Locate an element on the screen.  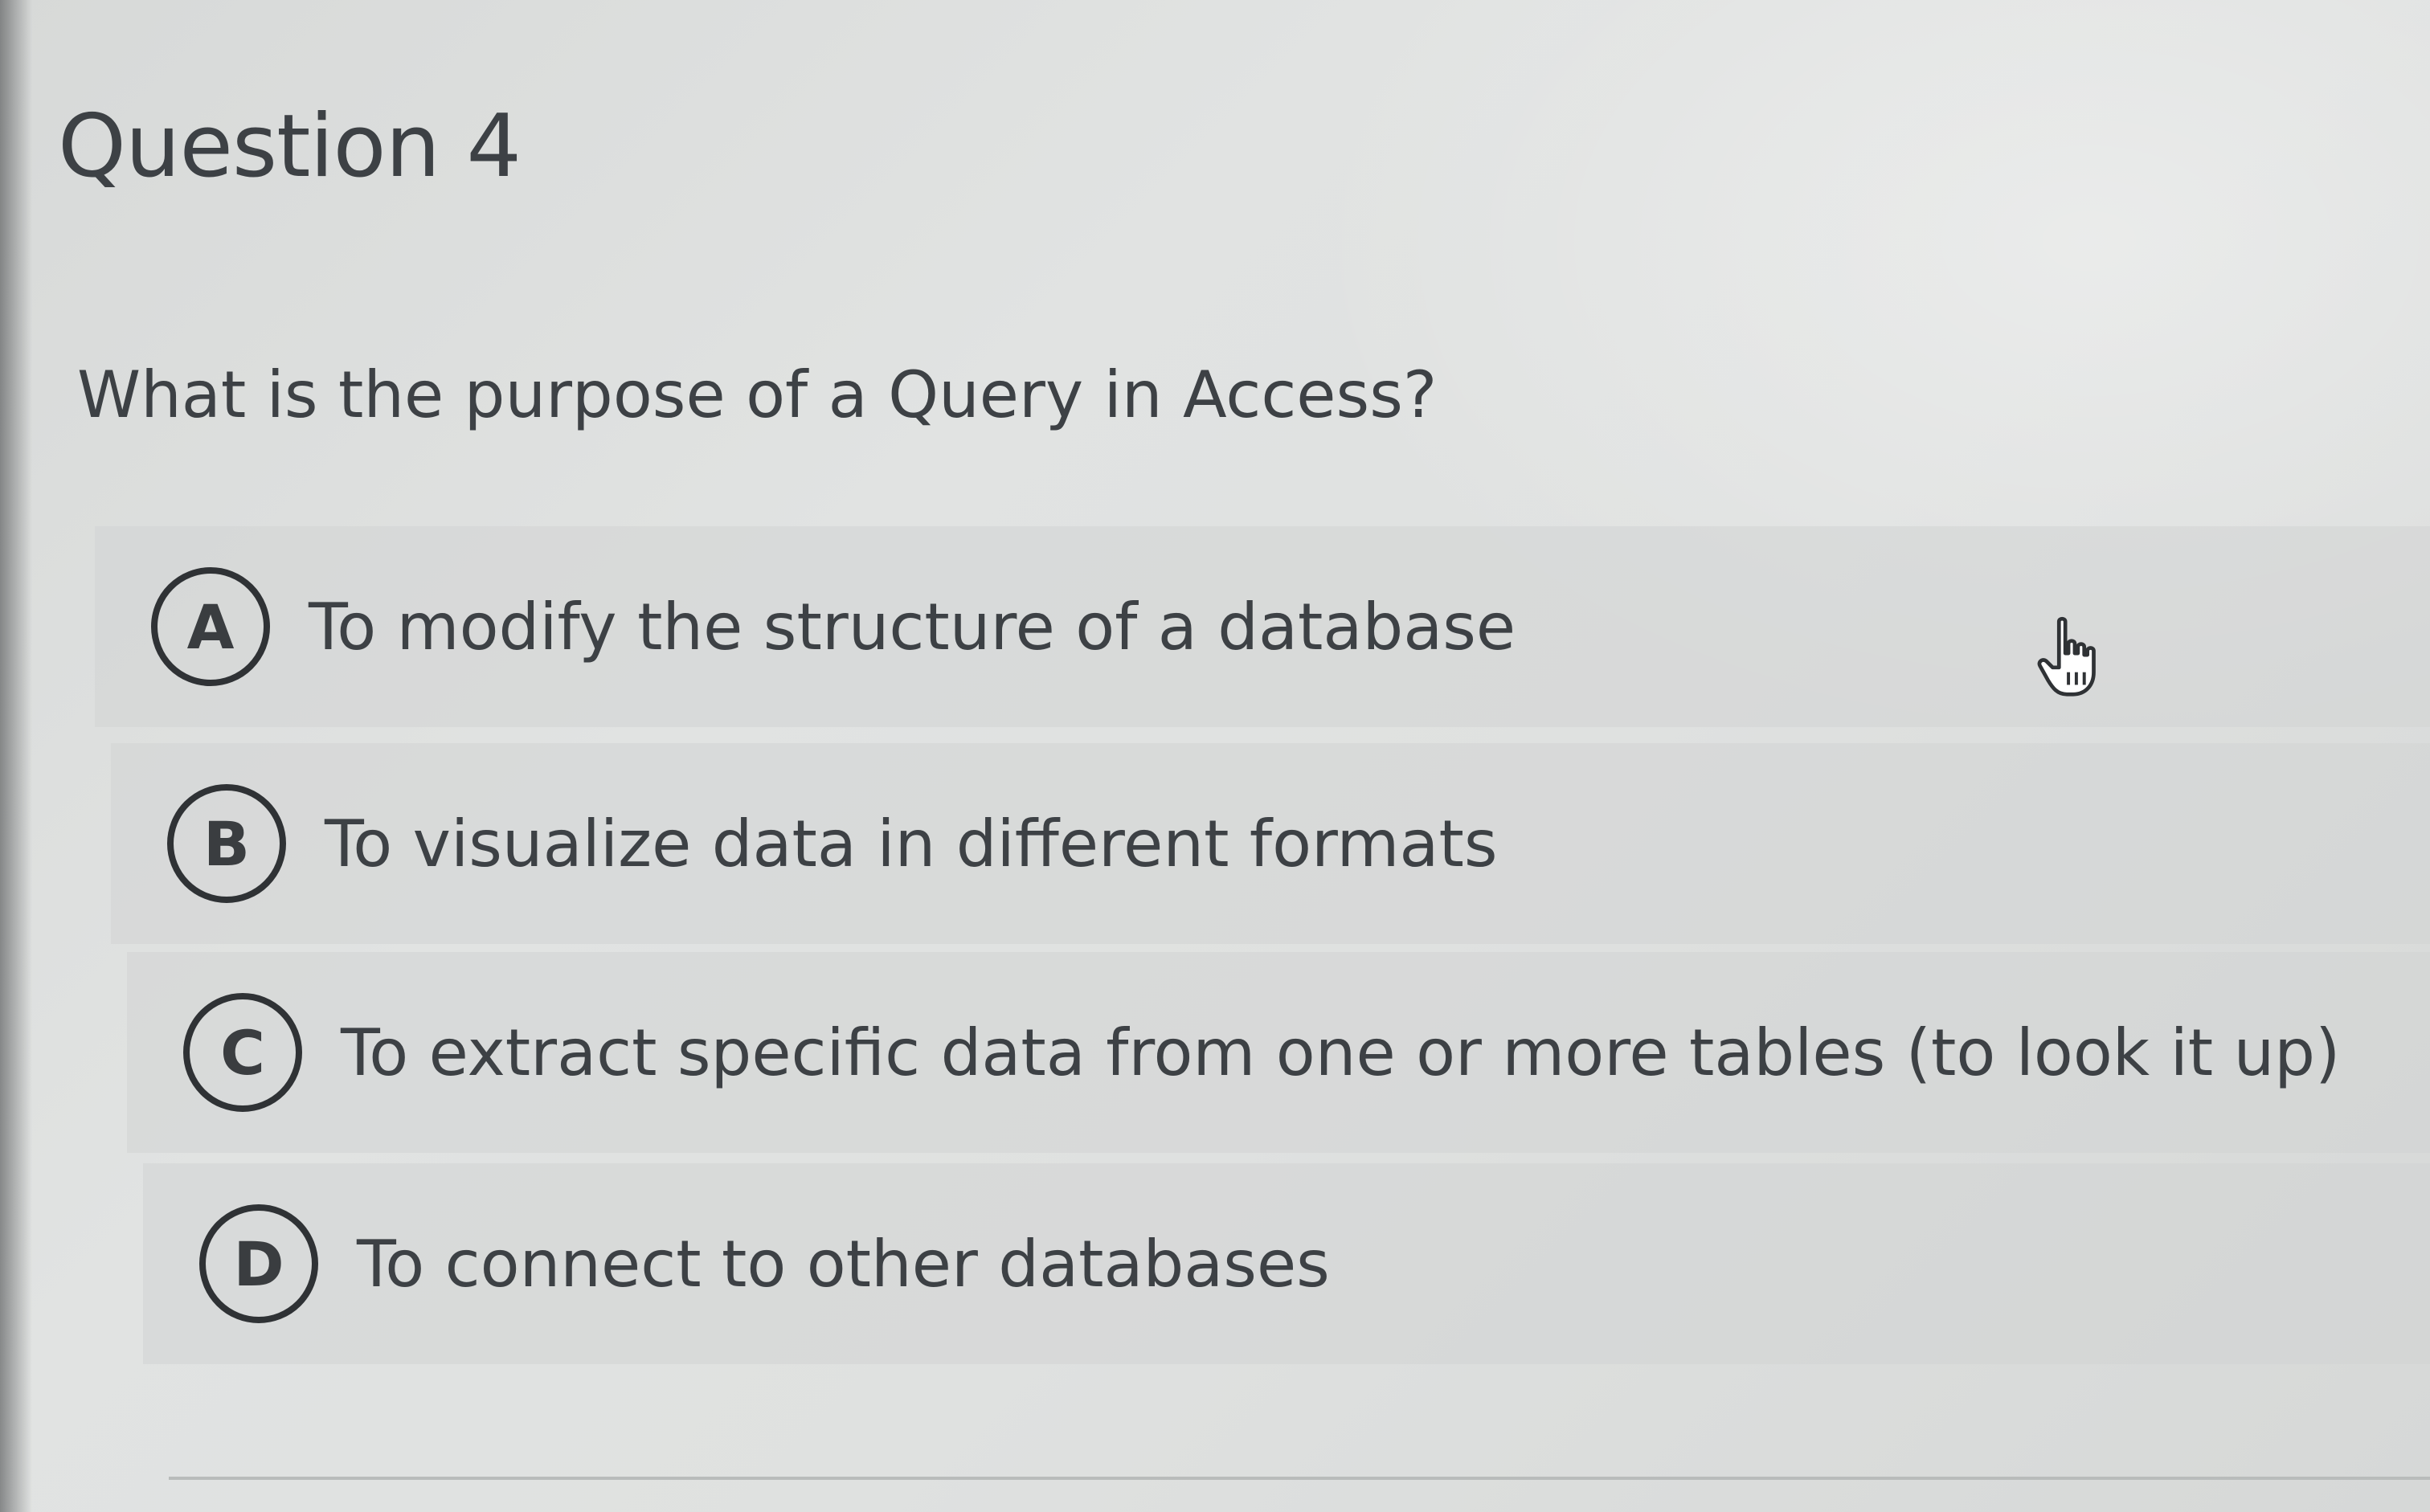
screen-edge-shadow is located at coordinates (16, 756).